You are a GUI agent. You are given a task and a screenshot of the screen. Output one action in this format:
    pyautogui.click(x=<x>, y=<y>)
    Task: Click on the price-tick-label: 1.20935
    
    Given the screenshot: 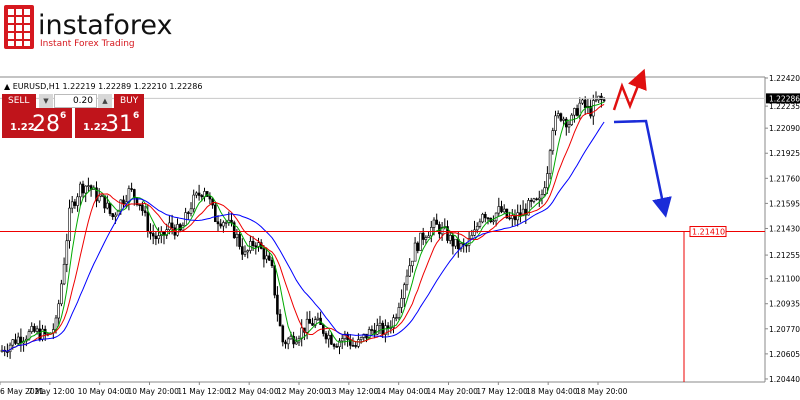 What is the action you would take?
    pyautogui.click(x=784, y=304)
    